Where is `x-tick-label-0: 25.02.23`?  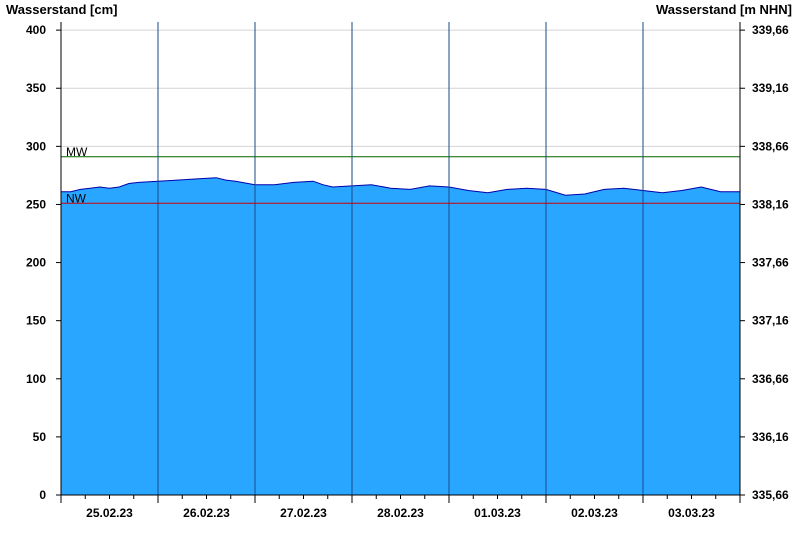 x-tick-label-0: 25.02.23 is located at coordinates (109, 513).